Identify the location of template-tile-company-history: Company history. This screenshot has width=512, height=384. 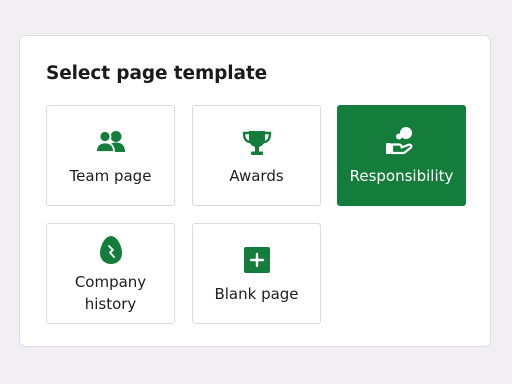
(110, 273).